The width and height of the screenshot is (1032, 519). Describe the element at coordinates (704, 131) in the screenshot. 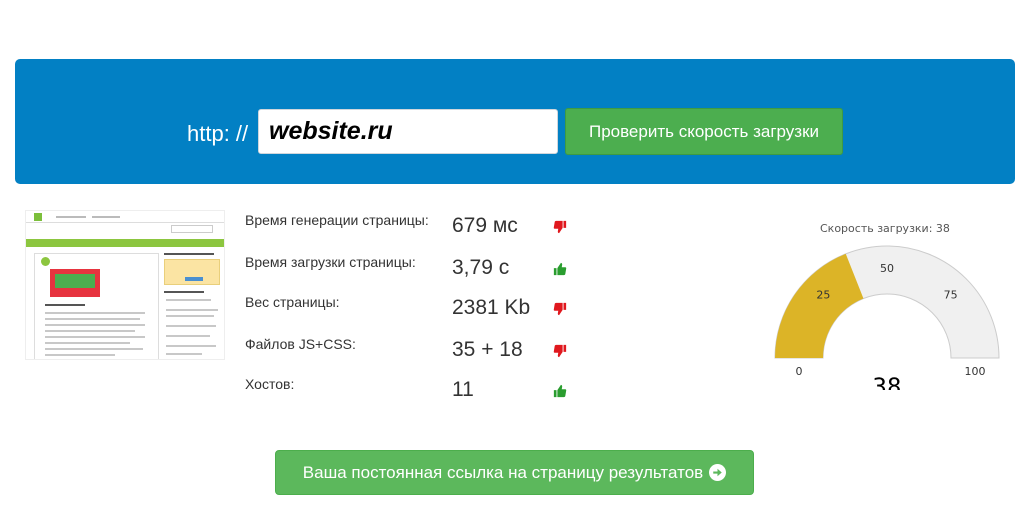

I see `check-speed-button: Проверить скорость загрузки` at that location.